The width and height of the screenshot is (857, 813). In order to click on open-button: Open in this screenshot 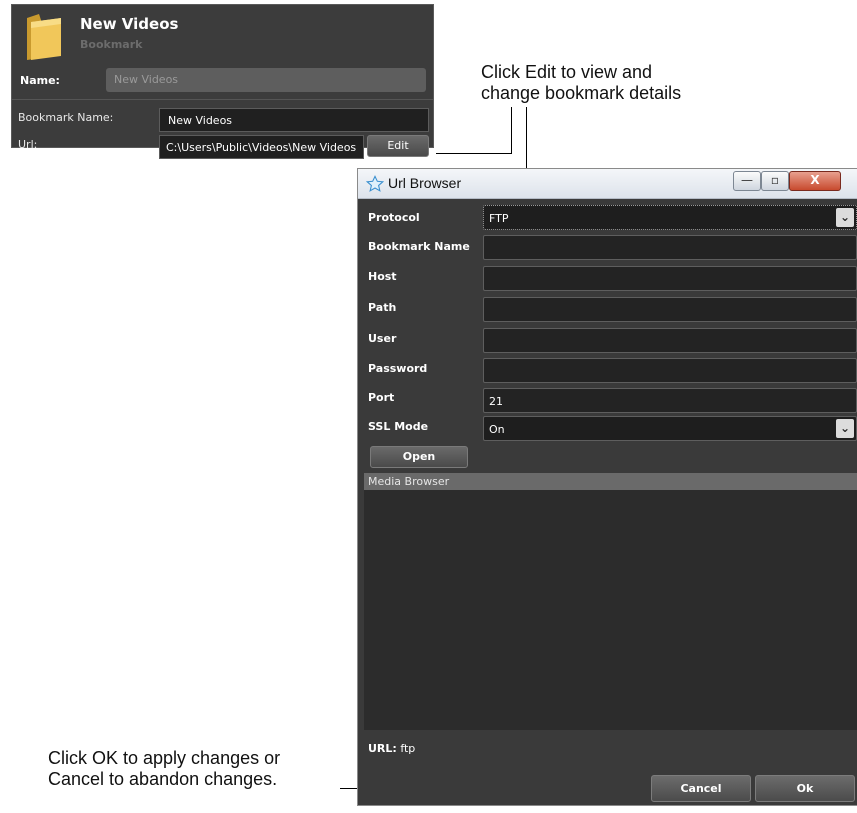, I will do `click(419, 457)`.